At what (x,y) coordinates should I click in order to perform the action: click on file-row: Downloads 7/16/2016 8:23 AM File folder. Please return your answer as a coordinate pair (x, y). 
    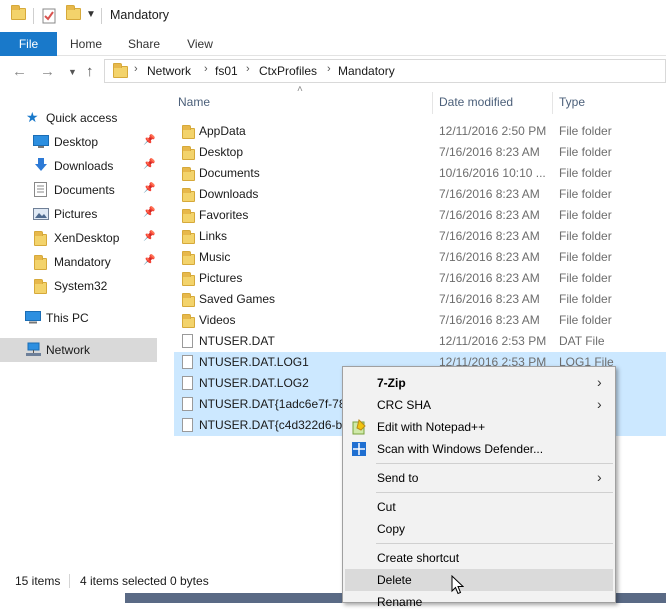
    Looking at the image, I should click on (420, 194).